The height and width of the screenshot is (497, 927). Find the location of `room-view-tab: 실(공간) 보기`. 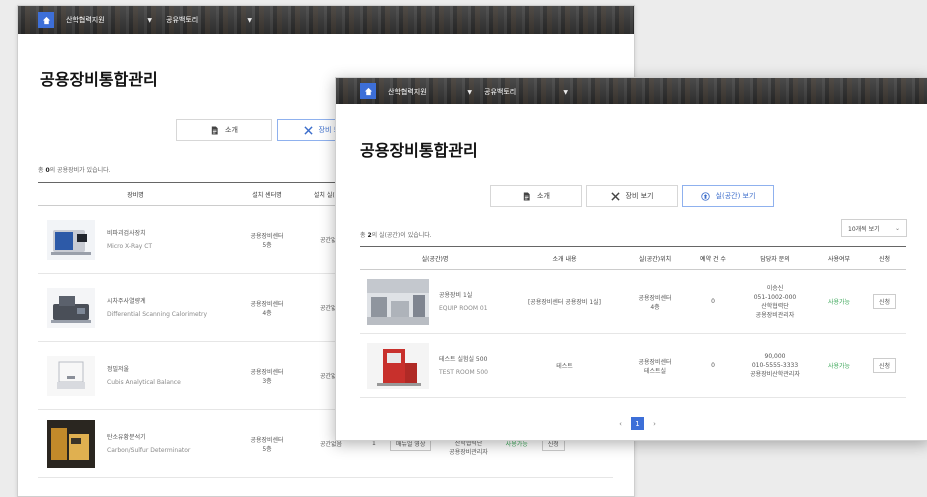

room-view-tab: 실(공간) 보기 is located at coordinates (728, 196).